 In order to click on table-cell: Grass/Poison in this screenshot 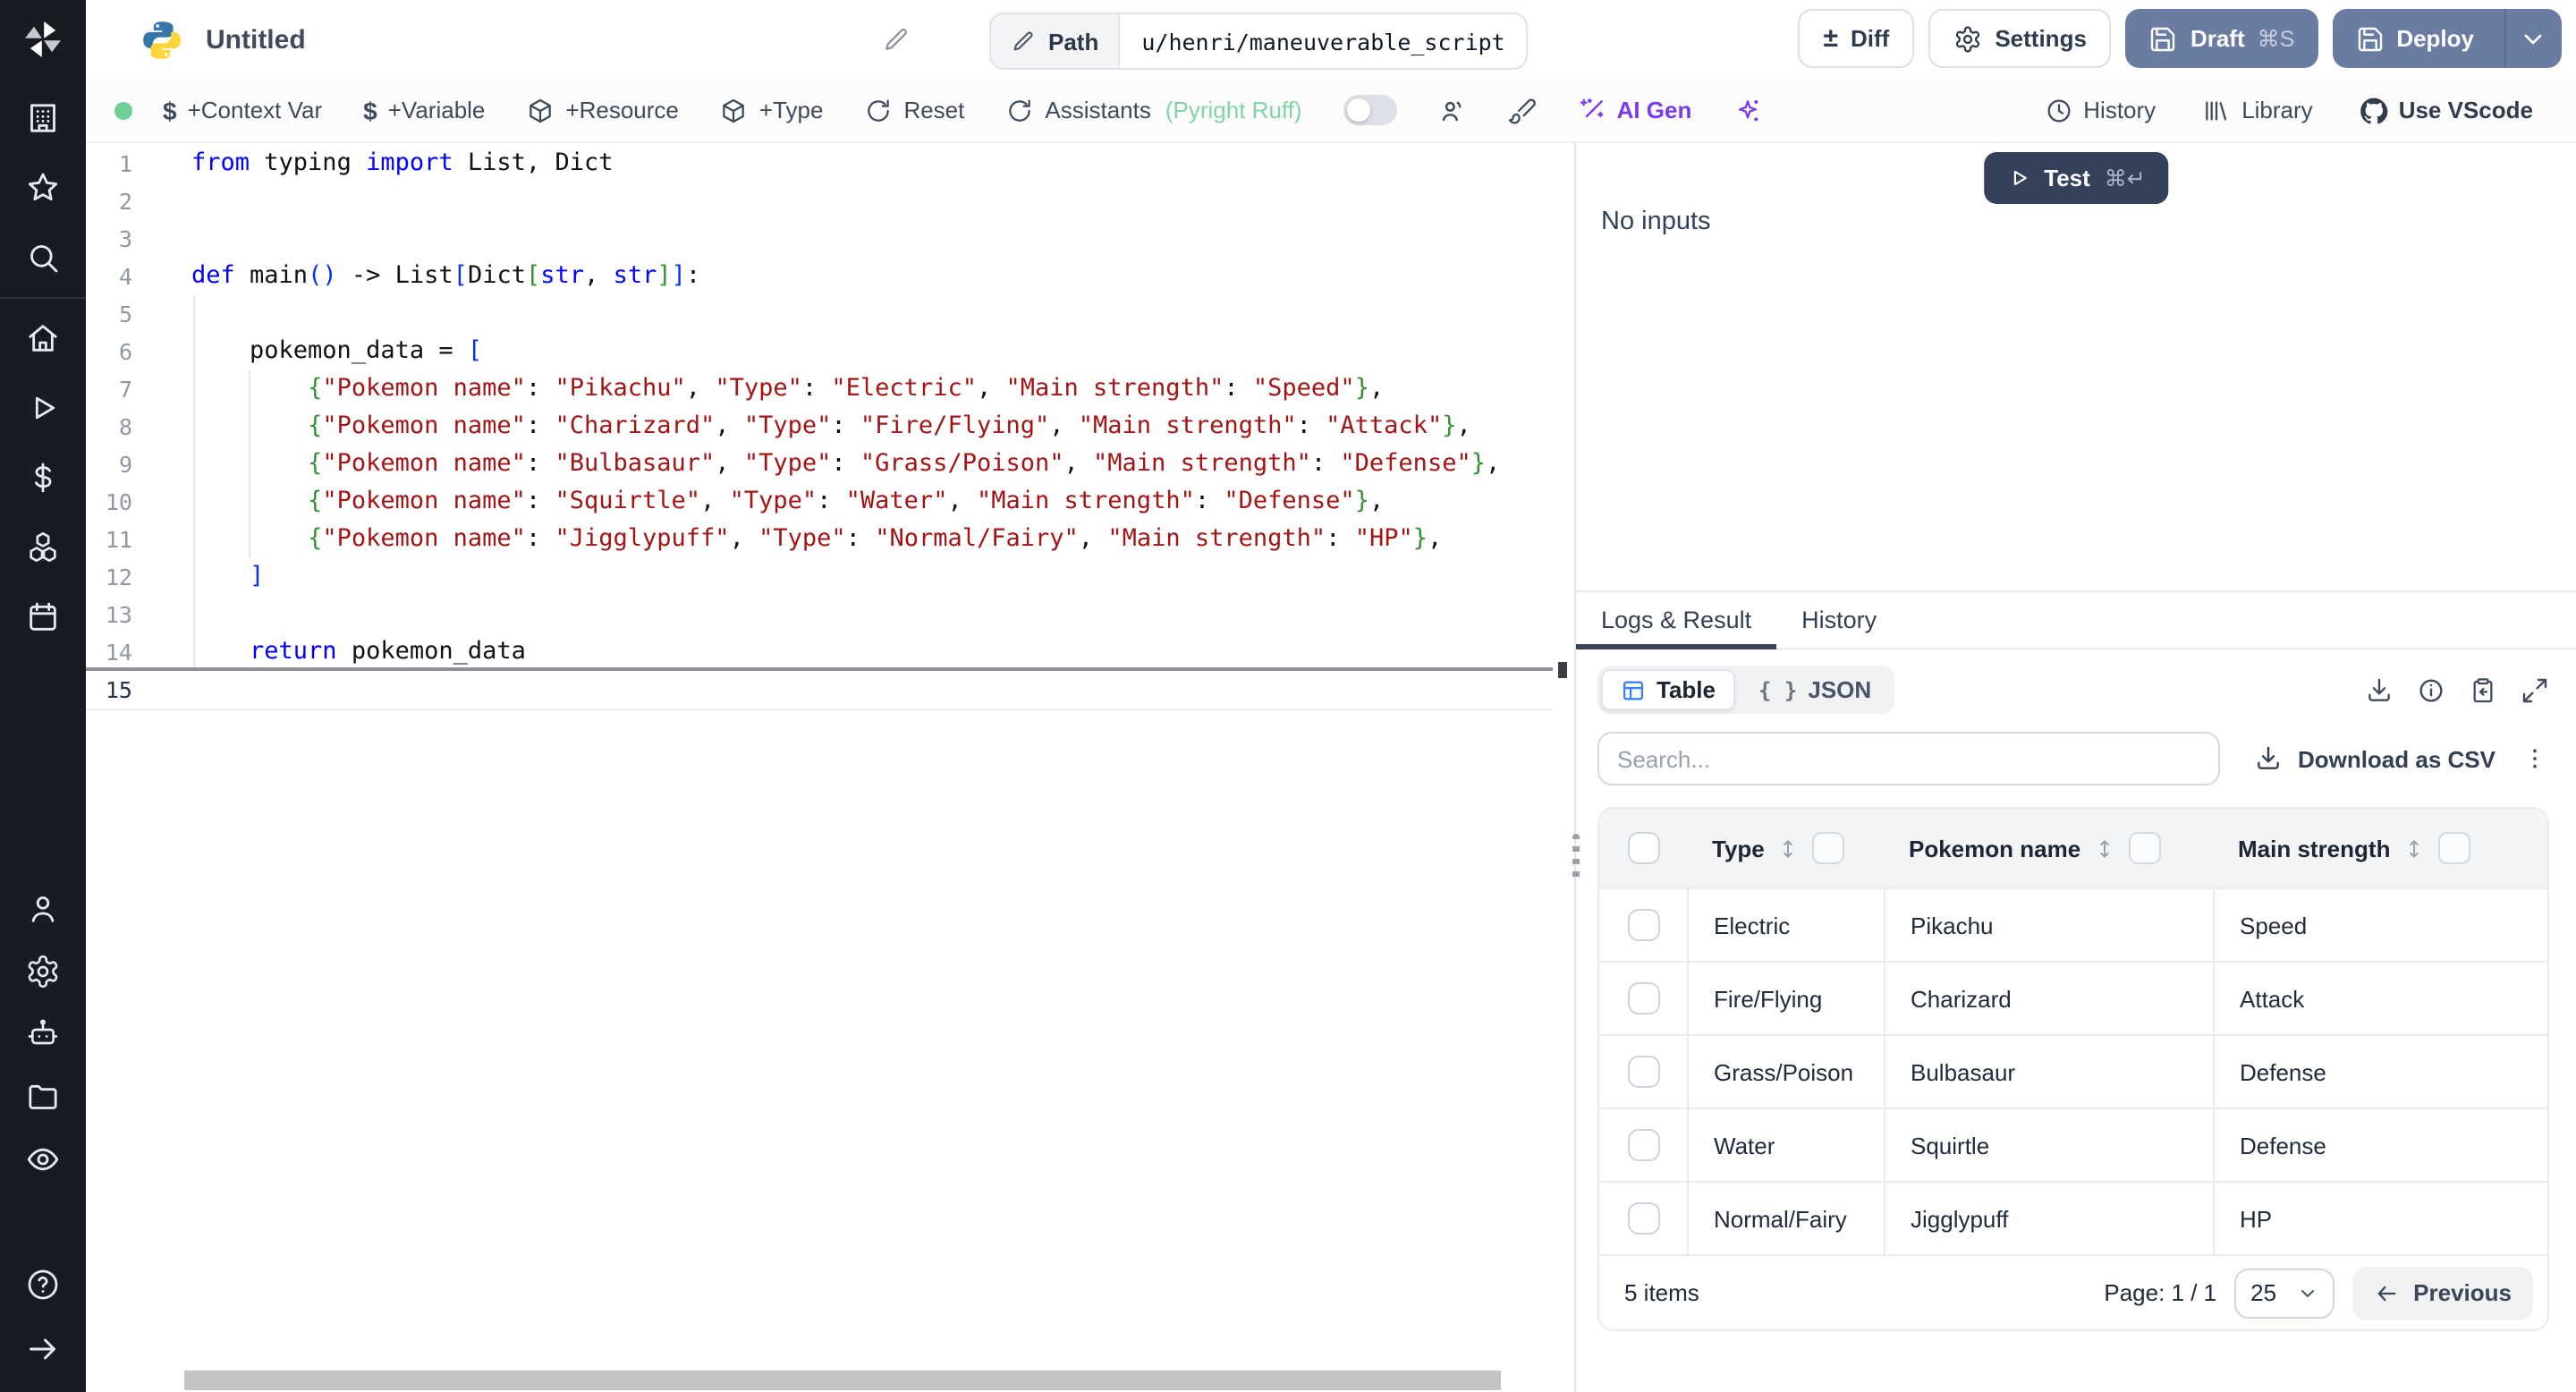, I will do `click(1785, 1072)`.